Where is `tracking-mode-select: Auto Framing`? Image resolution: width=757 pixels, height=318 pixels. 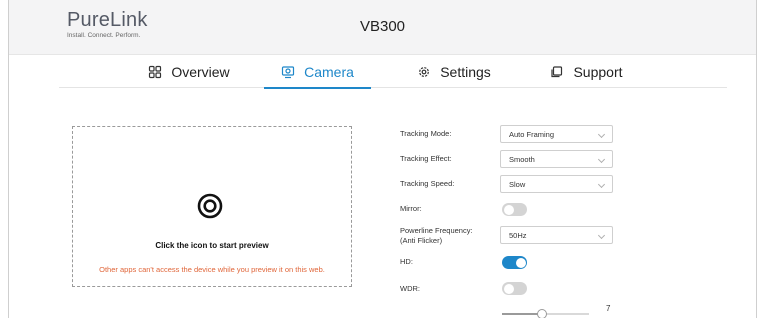
tracking-mode-select: Auto Framing is located at coordinates (556, 134).